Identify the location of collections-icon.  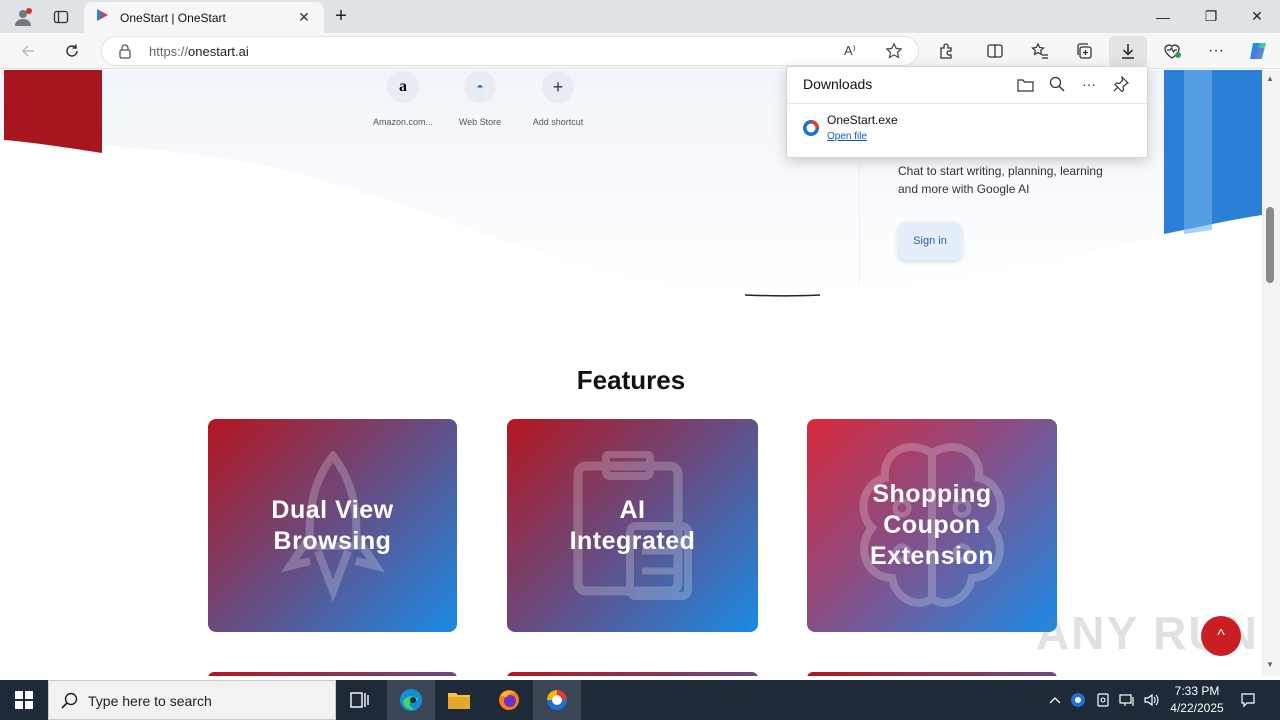
(1084, 51).